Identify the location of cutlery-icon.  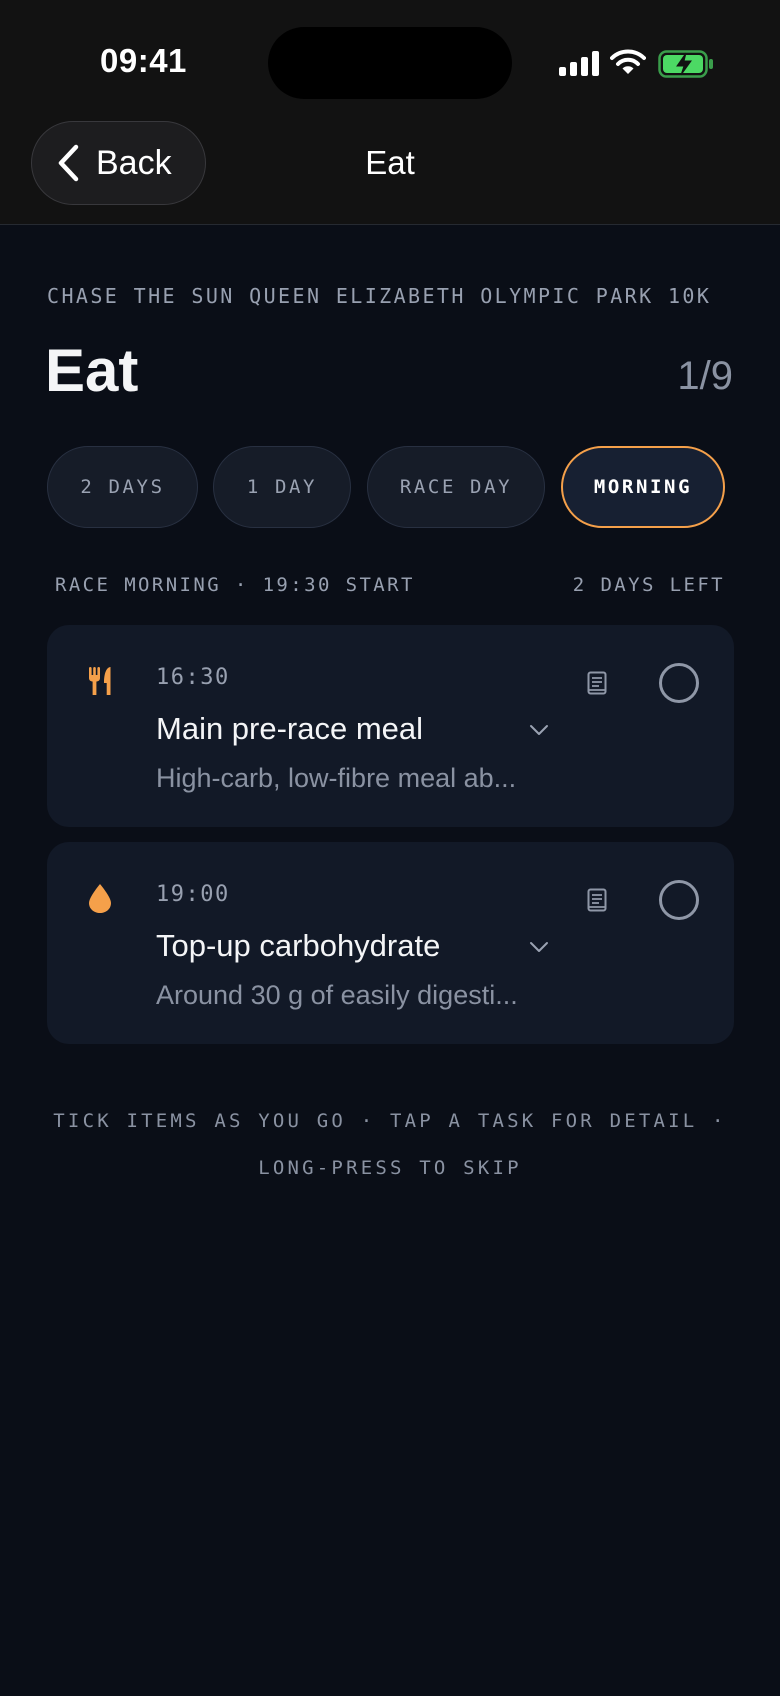
(100, 681).